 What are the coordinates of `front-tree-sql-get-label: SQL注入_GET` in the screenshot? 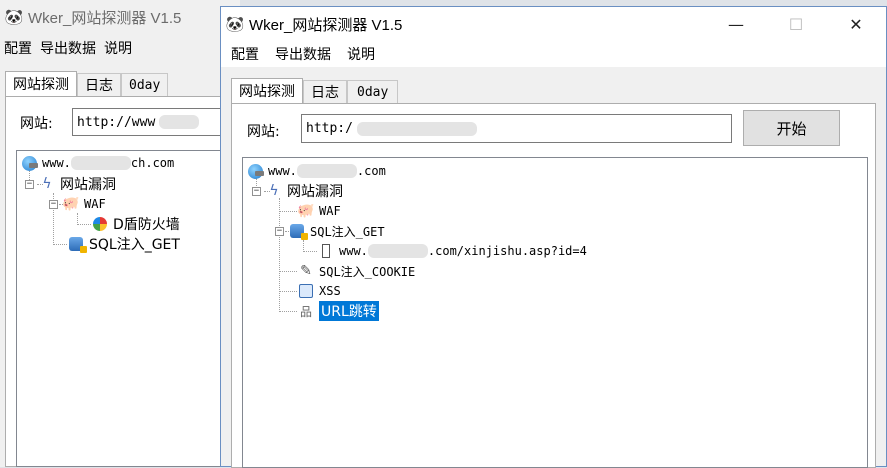 It's located at (347, 231).